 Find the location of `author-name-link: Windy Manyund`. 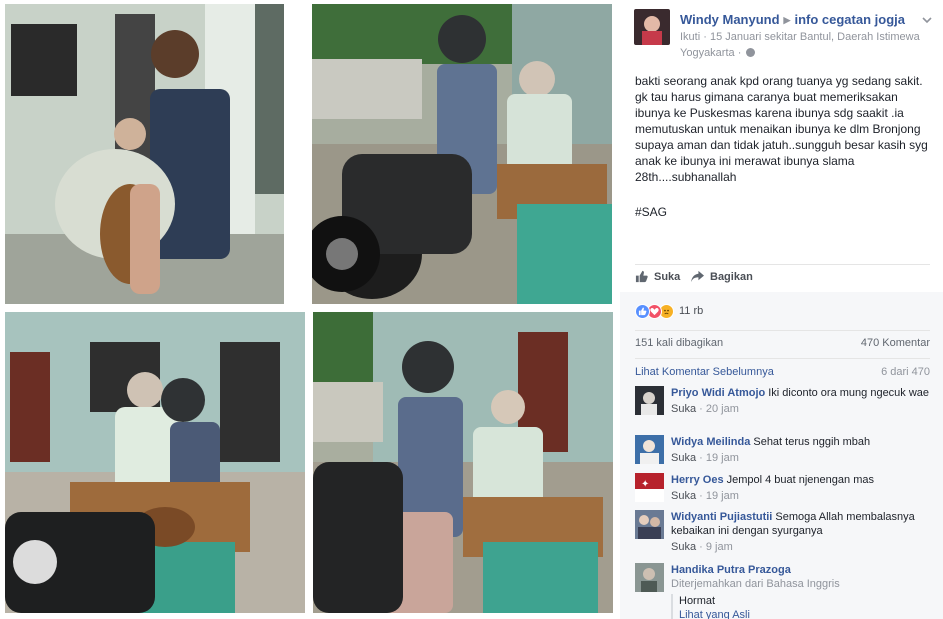

author-name-link: Windy Manyund is located at coordinates (730, 19).